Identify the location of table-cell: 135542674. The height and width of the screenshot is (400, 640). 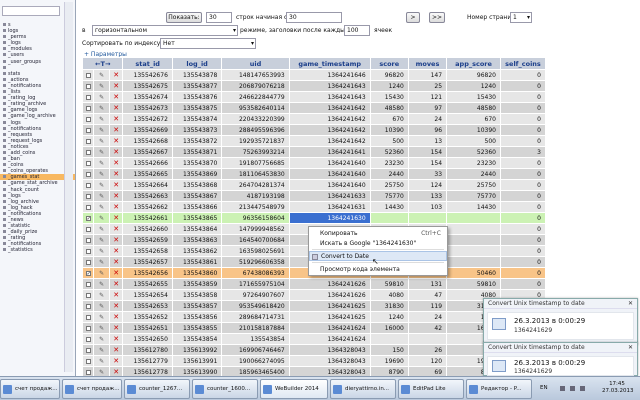
(147, 97).